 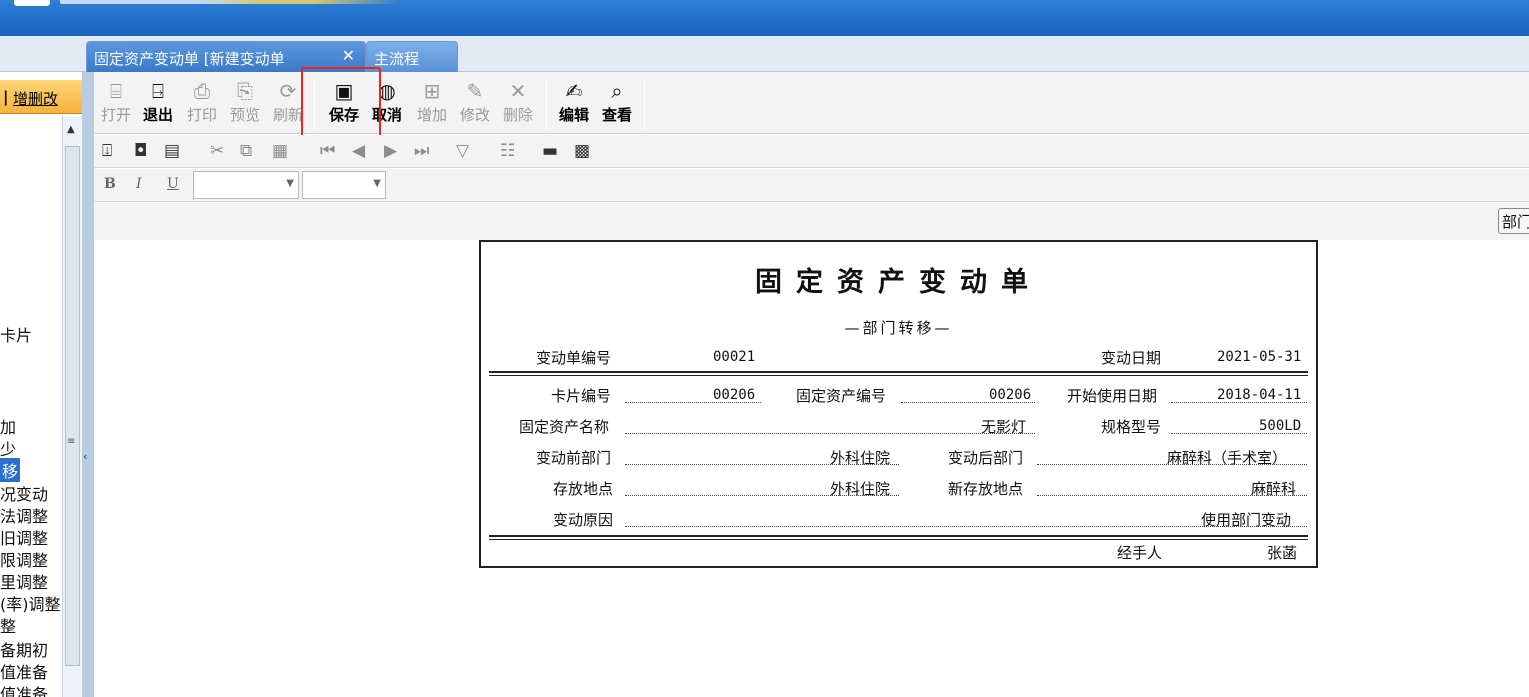 What do you see at coordinates (583, 520) in the screenshot?
I see `reason-label: 变动原因` at bounding box center [583, 520].